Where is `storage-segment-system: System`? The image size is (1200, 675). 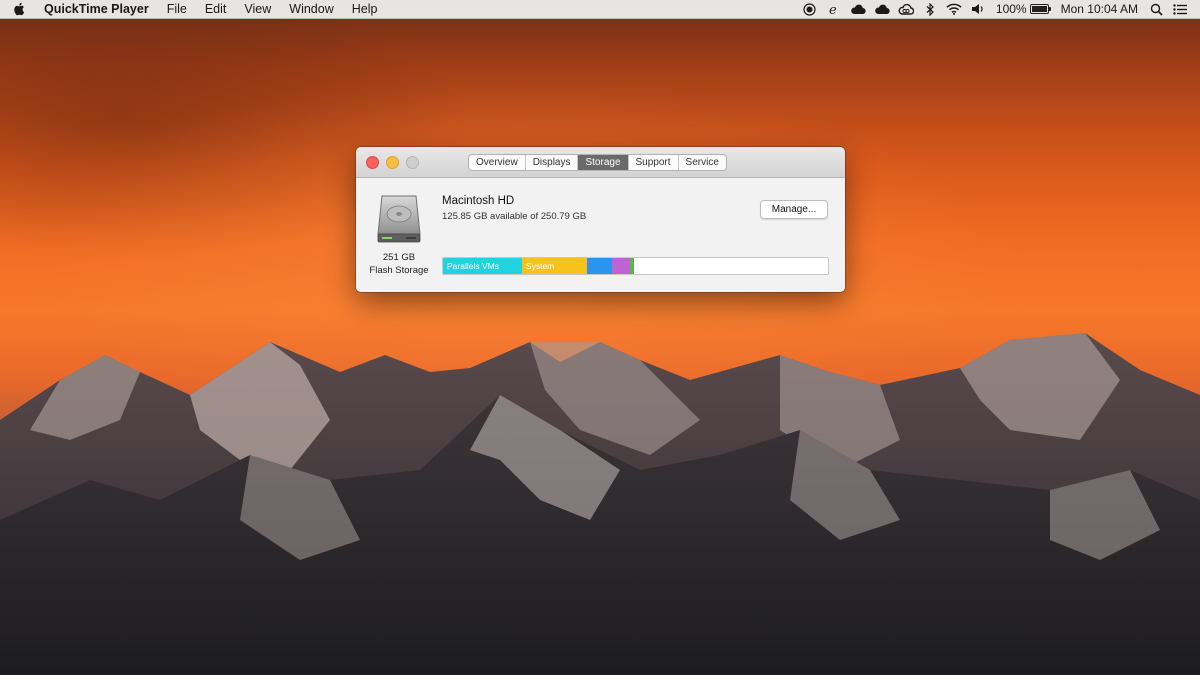
storage-segment-system: System is located at coordinates (554, 266).